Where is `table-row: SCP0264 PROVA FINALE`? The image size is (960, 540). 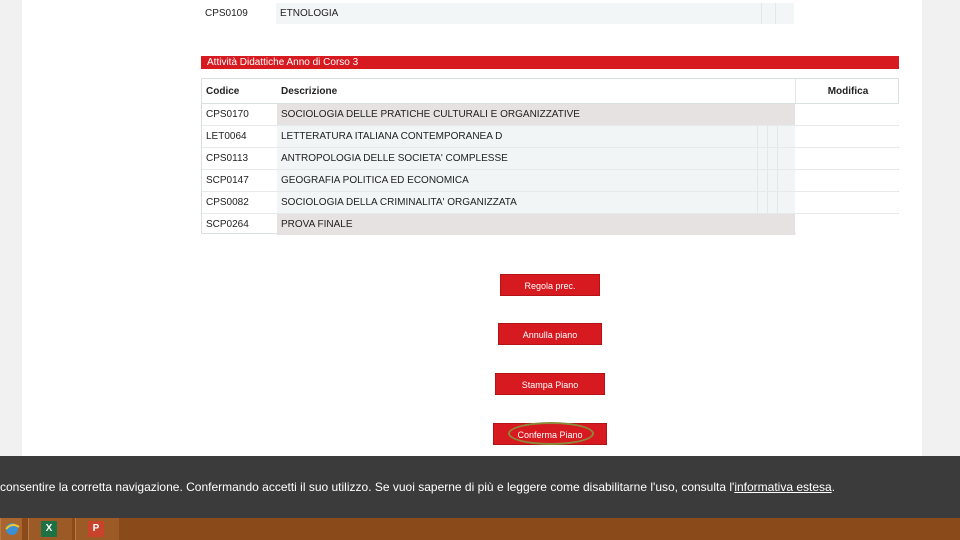 table-row: SCP0264 PROVA FINALE is located at coordinates (551, 224).